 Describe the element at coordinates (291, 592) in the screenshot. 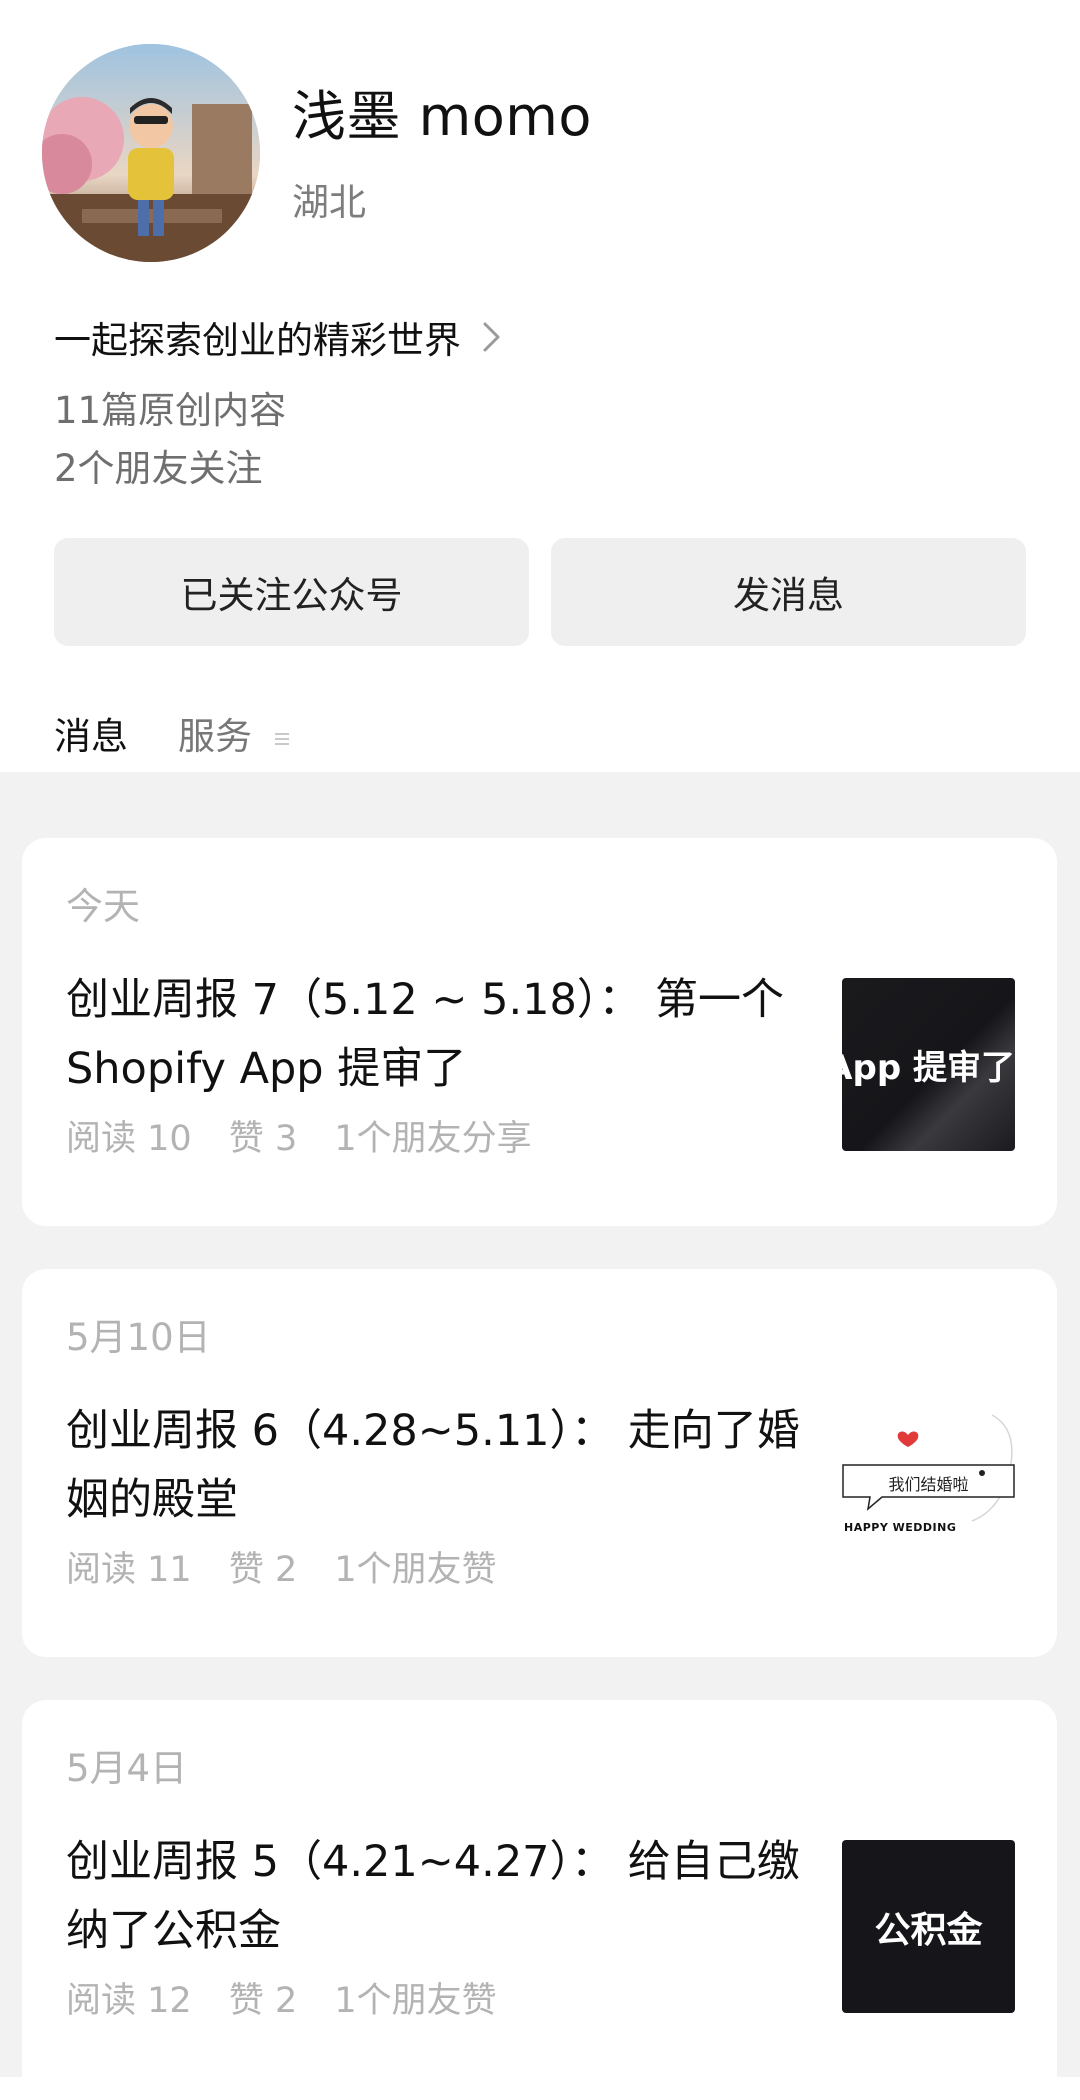

I see `followed-account-button: 已关注公众号` at that location.